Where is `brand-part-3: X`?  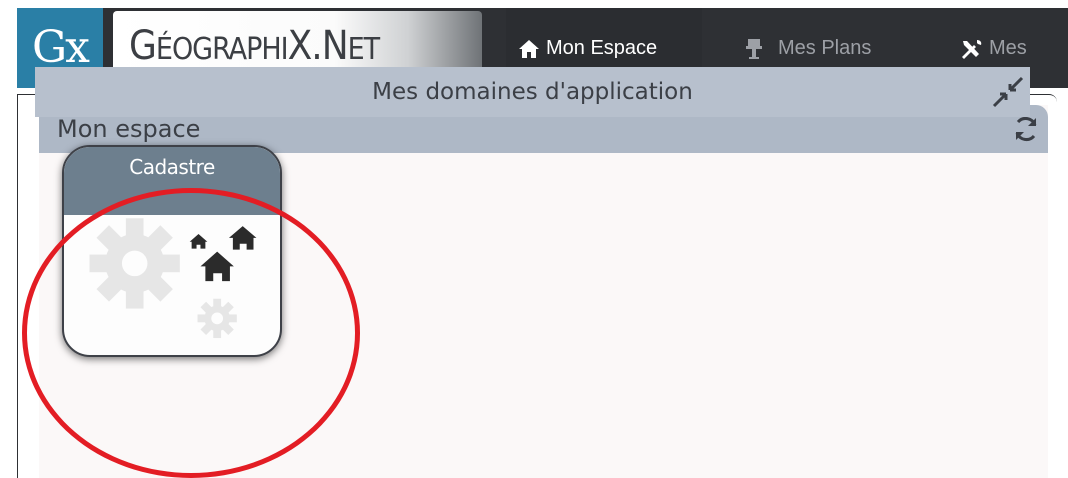 brand-part-3: X is located at coordinates (300, 46).